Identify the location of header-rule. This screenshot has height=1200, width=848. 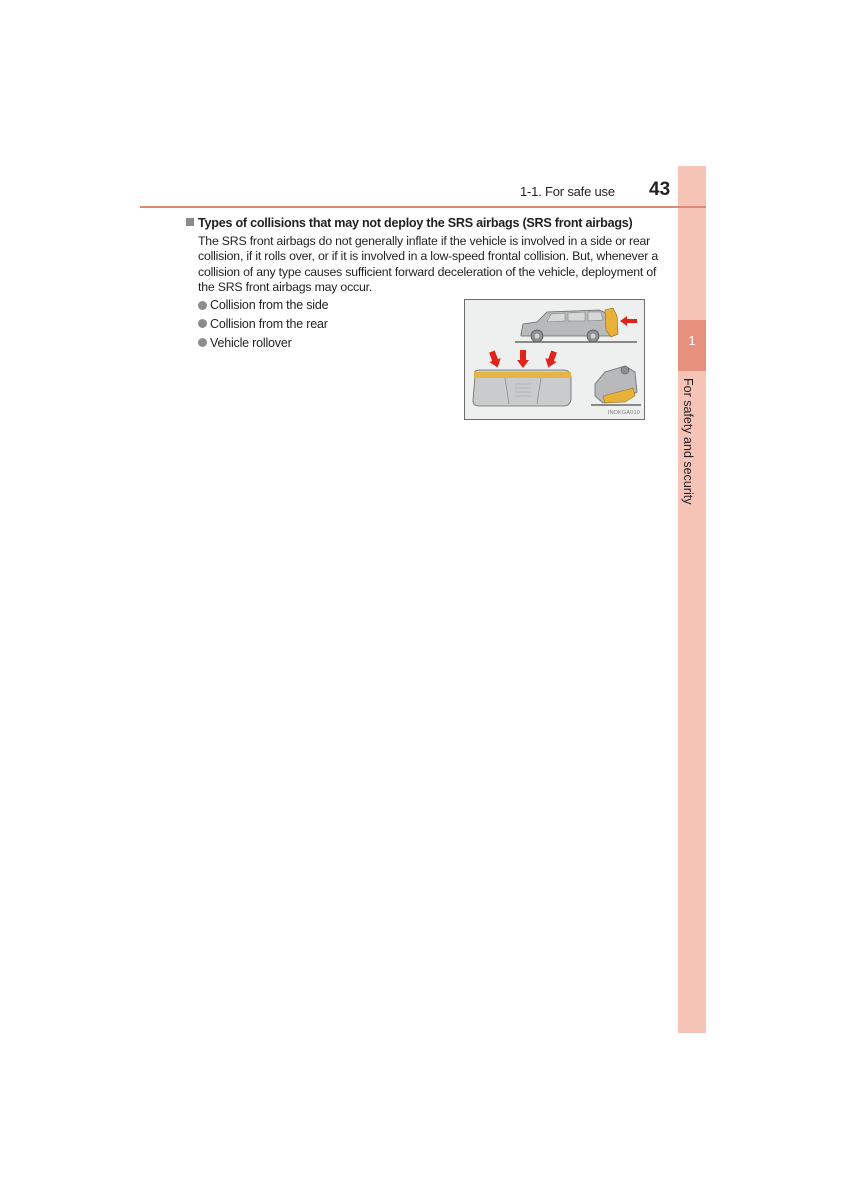
(423, 207).